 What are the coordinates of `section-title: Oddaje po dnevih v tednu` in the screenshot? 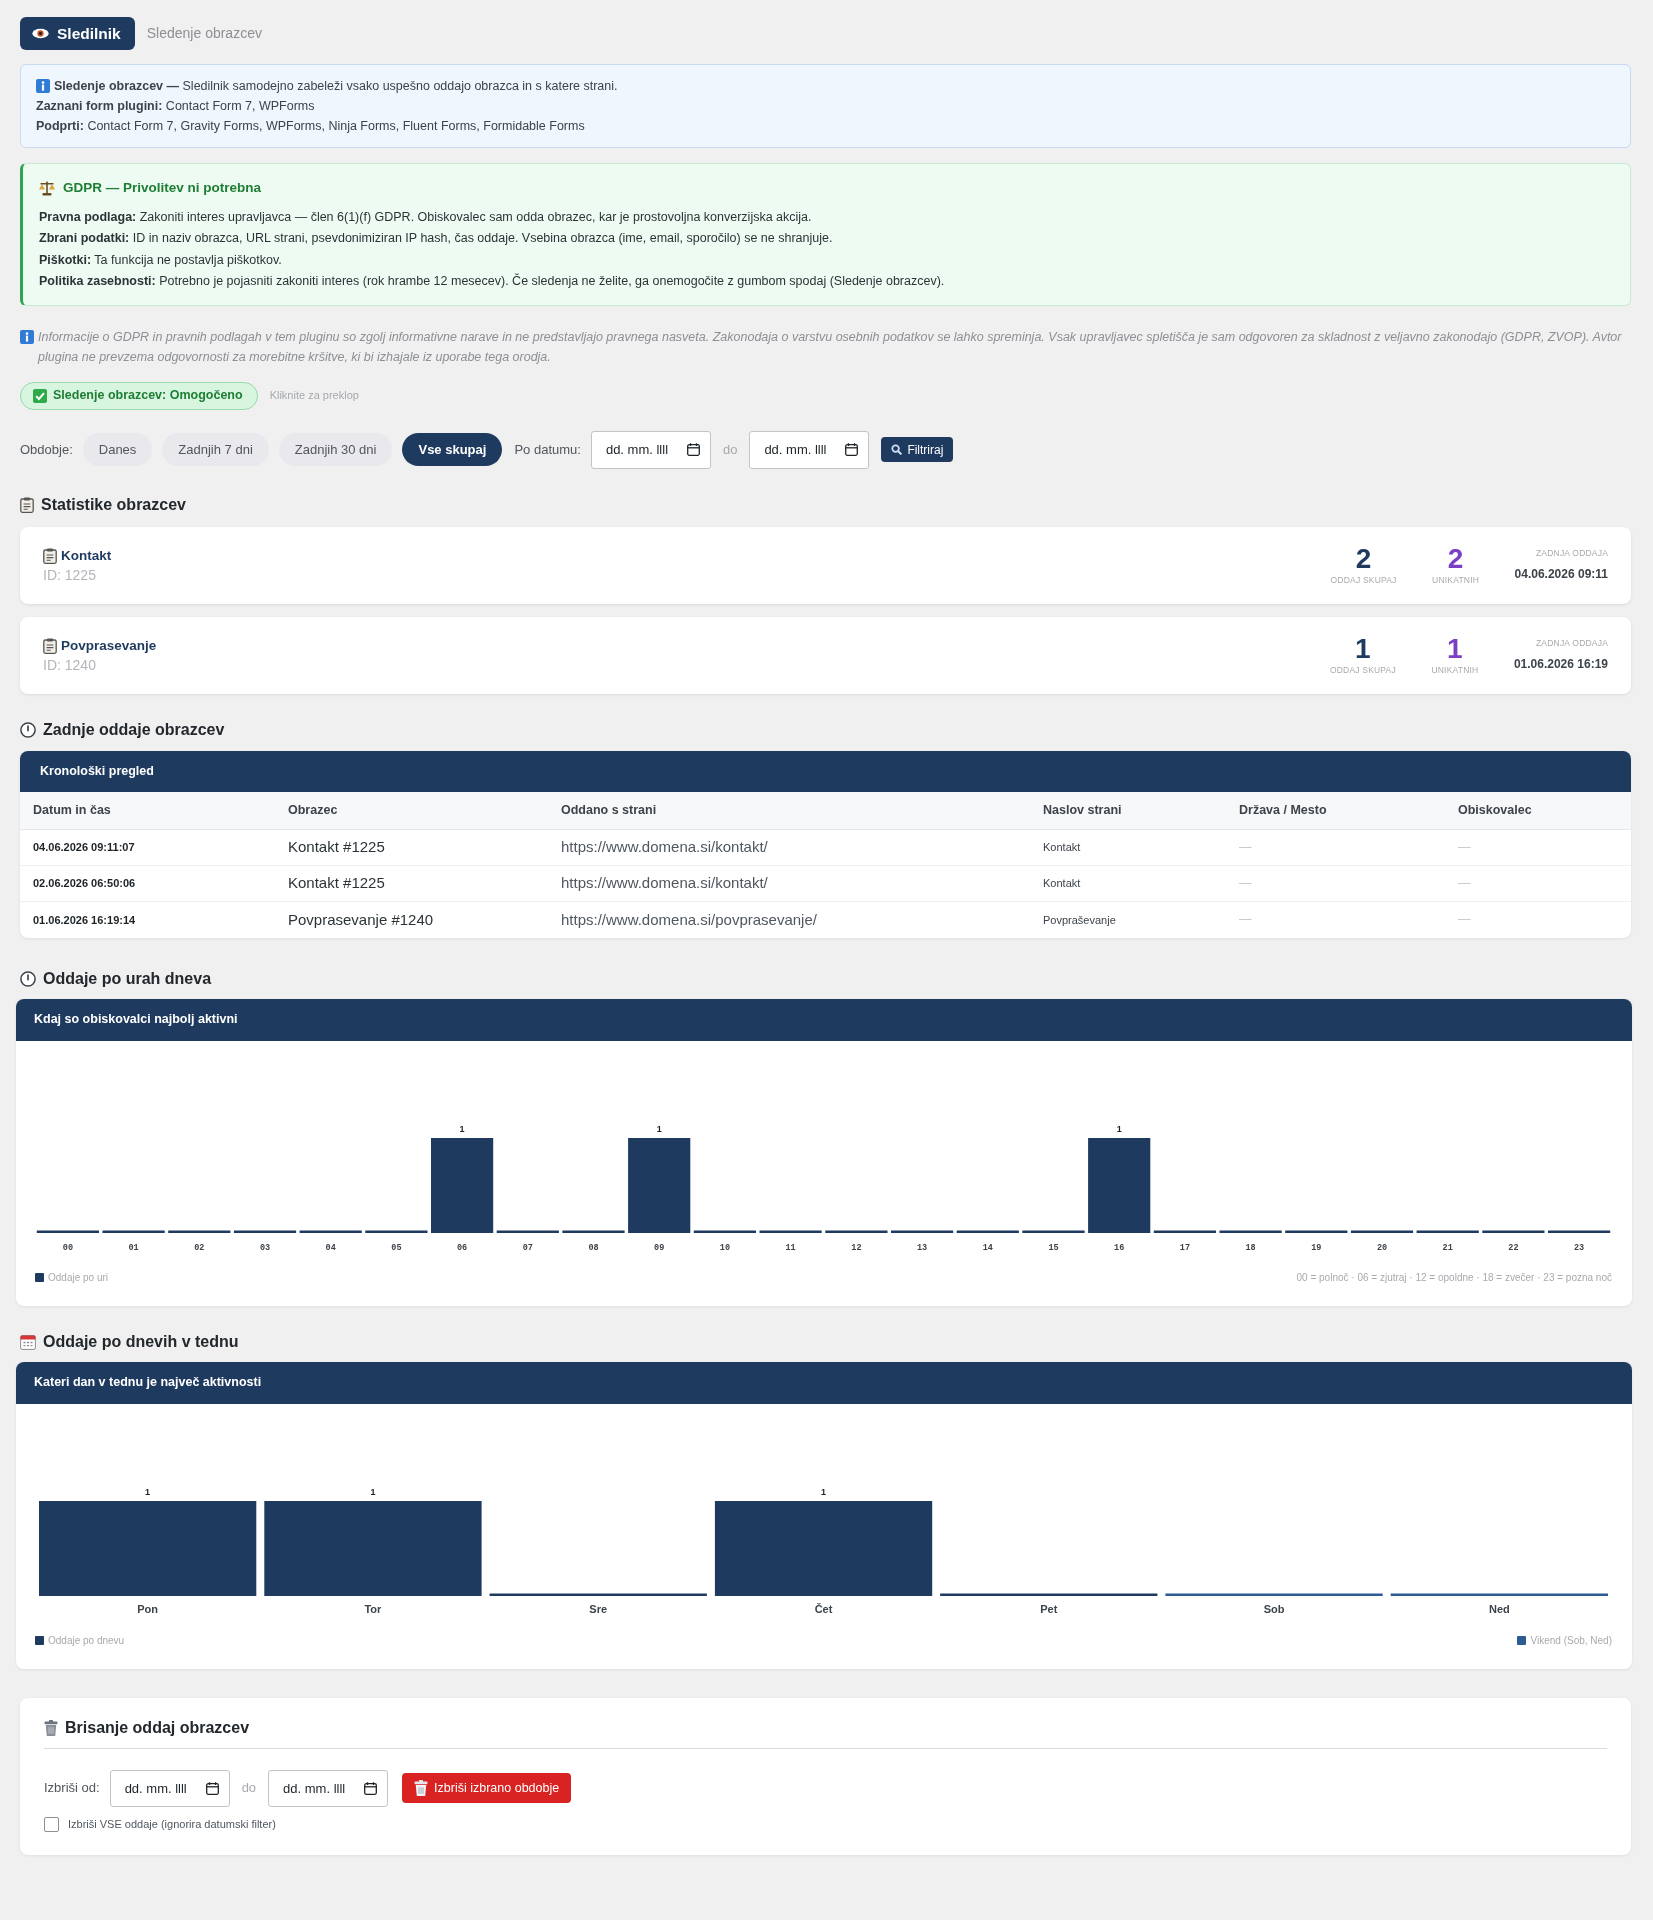 It's located at (141, 1341).